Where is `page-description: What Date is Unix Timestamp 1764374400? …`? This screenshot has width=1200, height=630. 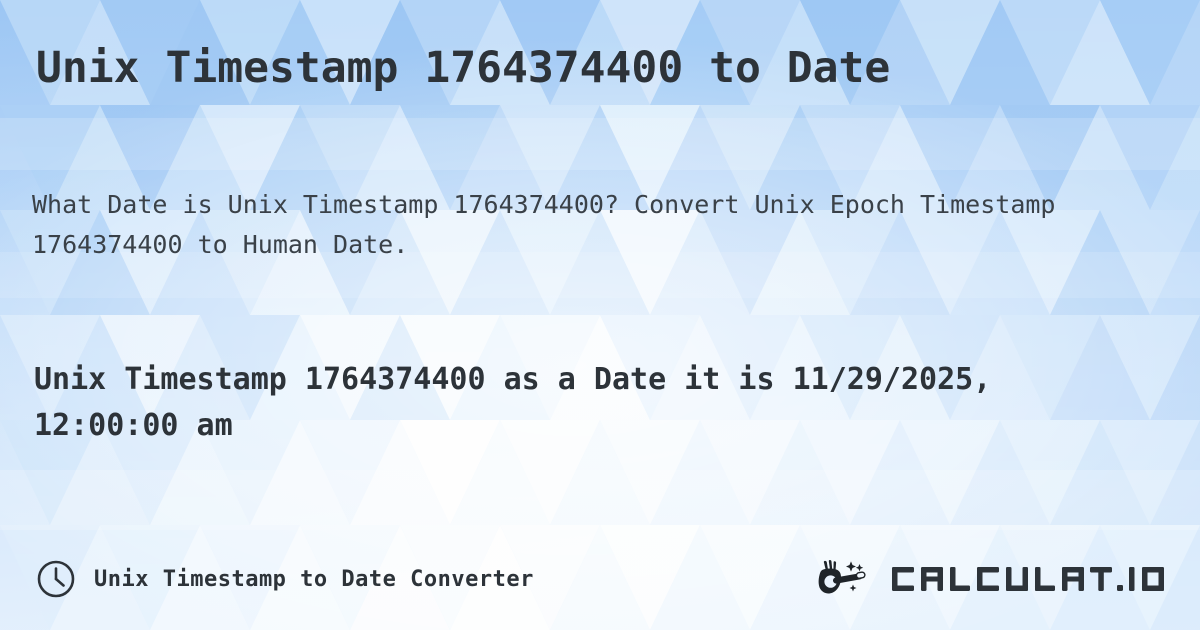
page-description: What Date is Unix Timestamp 1764374400? … is located at coordinates (544, 224).